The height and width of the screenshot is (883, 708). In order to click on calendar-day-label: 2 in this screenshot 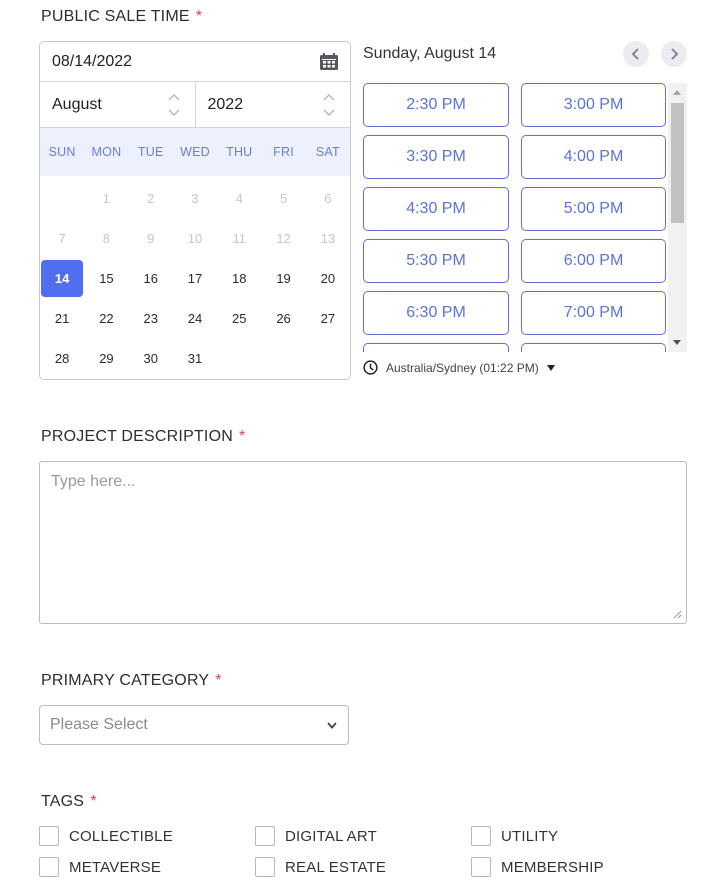, I will do `click(151, 198)`.